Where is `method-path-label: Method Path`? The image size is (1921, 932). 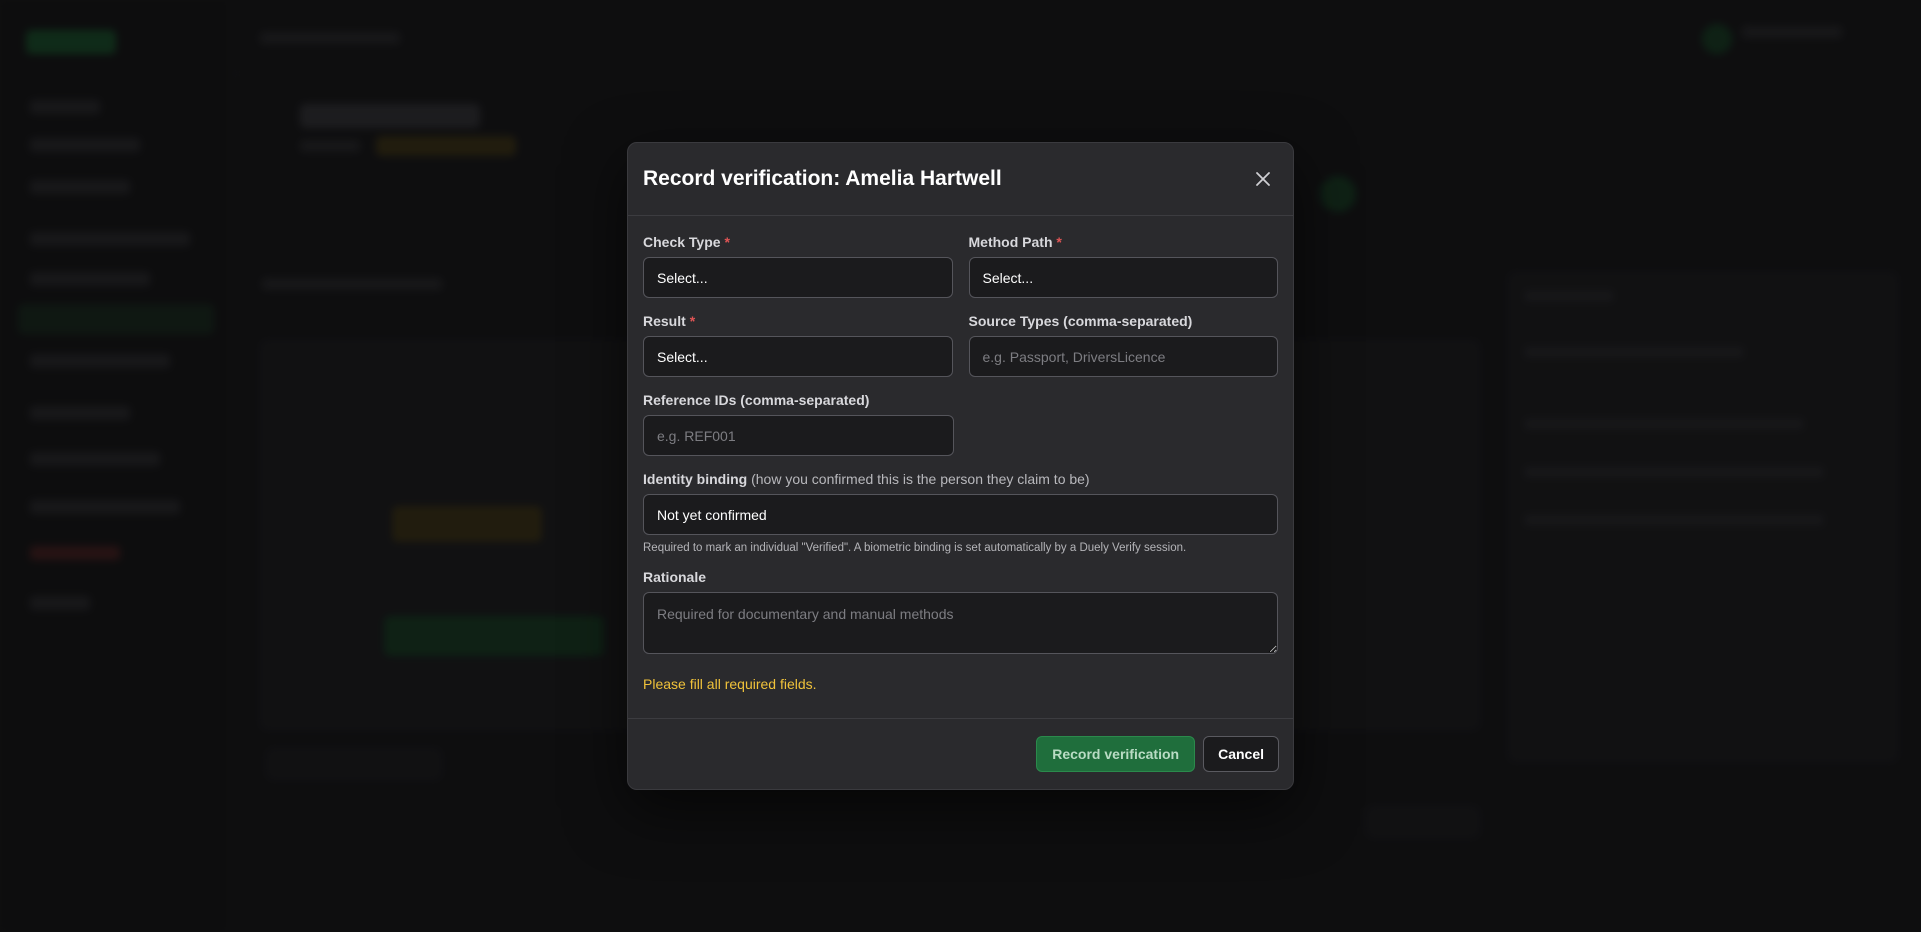 method-path-label: Method Path is located at coordinates (1010, 242).